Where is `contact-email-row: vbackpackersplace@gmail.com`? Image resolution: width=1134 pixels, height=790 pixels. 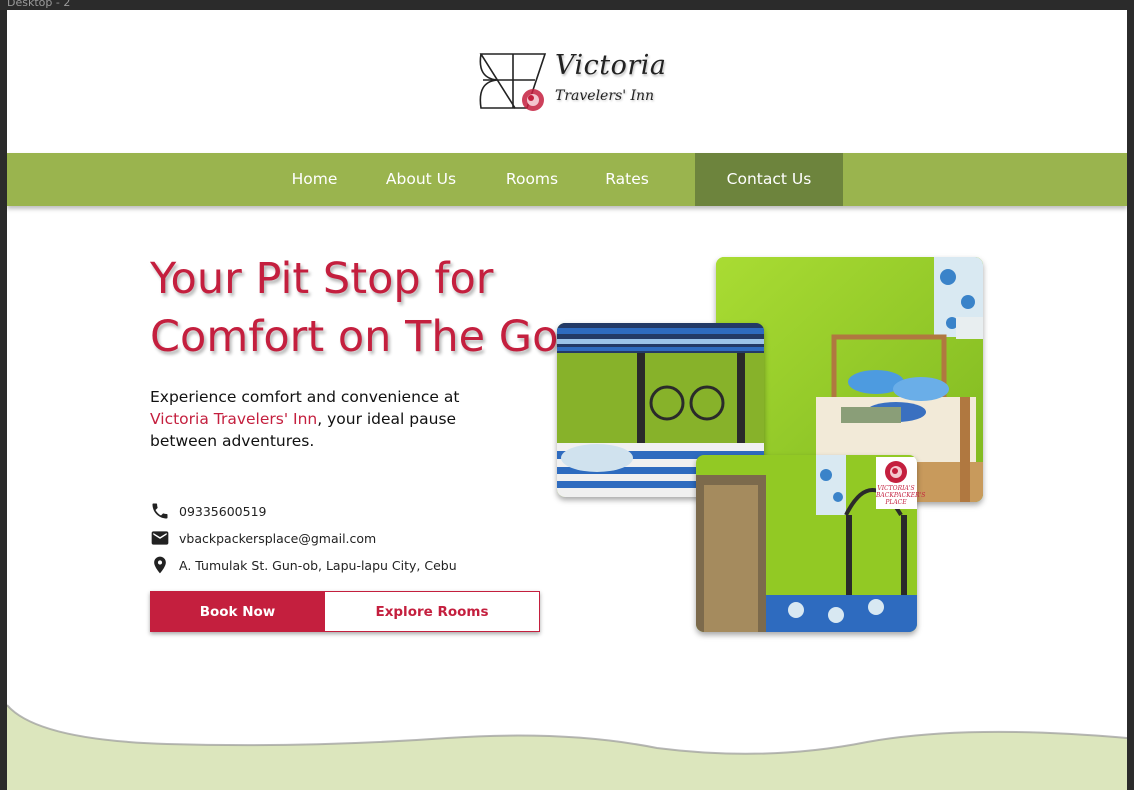 contact-email-row: vbackpackersplace@gmail.com is located at coordinates (263, 538).